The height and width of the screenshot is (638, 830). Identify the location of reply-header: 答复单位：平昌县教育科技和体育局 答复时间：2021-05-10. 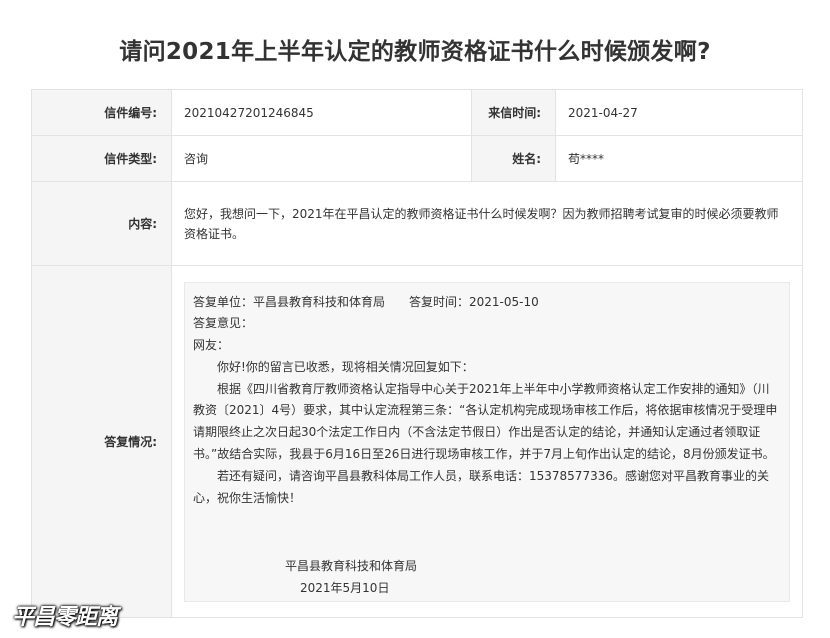
(366, 301).